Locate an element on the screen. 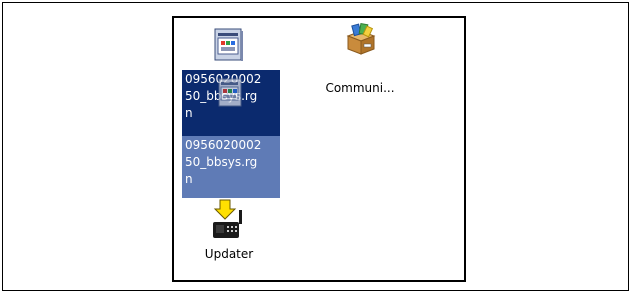 This screenshot has width=635, height=295. document-icon is located at coordinates (229, 47).